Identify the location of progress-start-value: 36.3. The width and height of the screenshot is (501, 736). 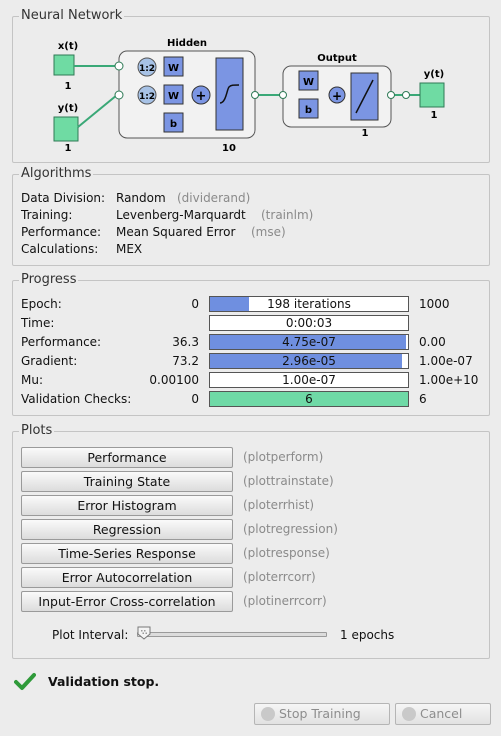
(185, 342).